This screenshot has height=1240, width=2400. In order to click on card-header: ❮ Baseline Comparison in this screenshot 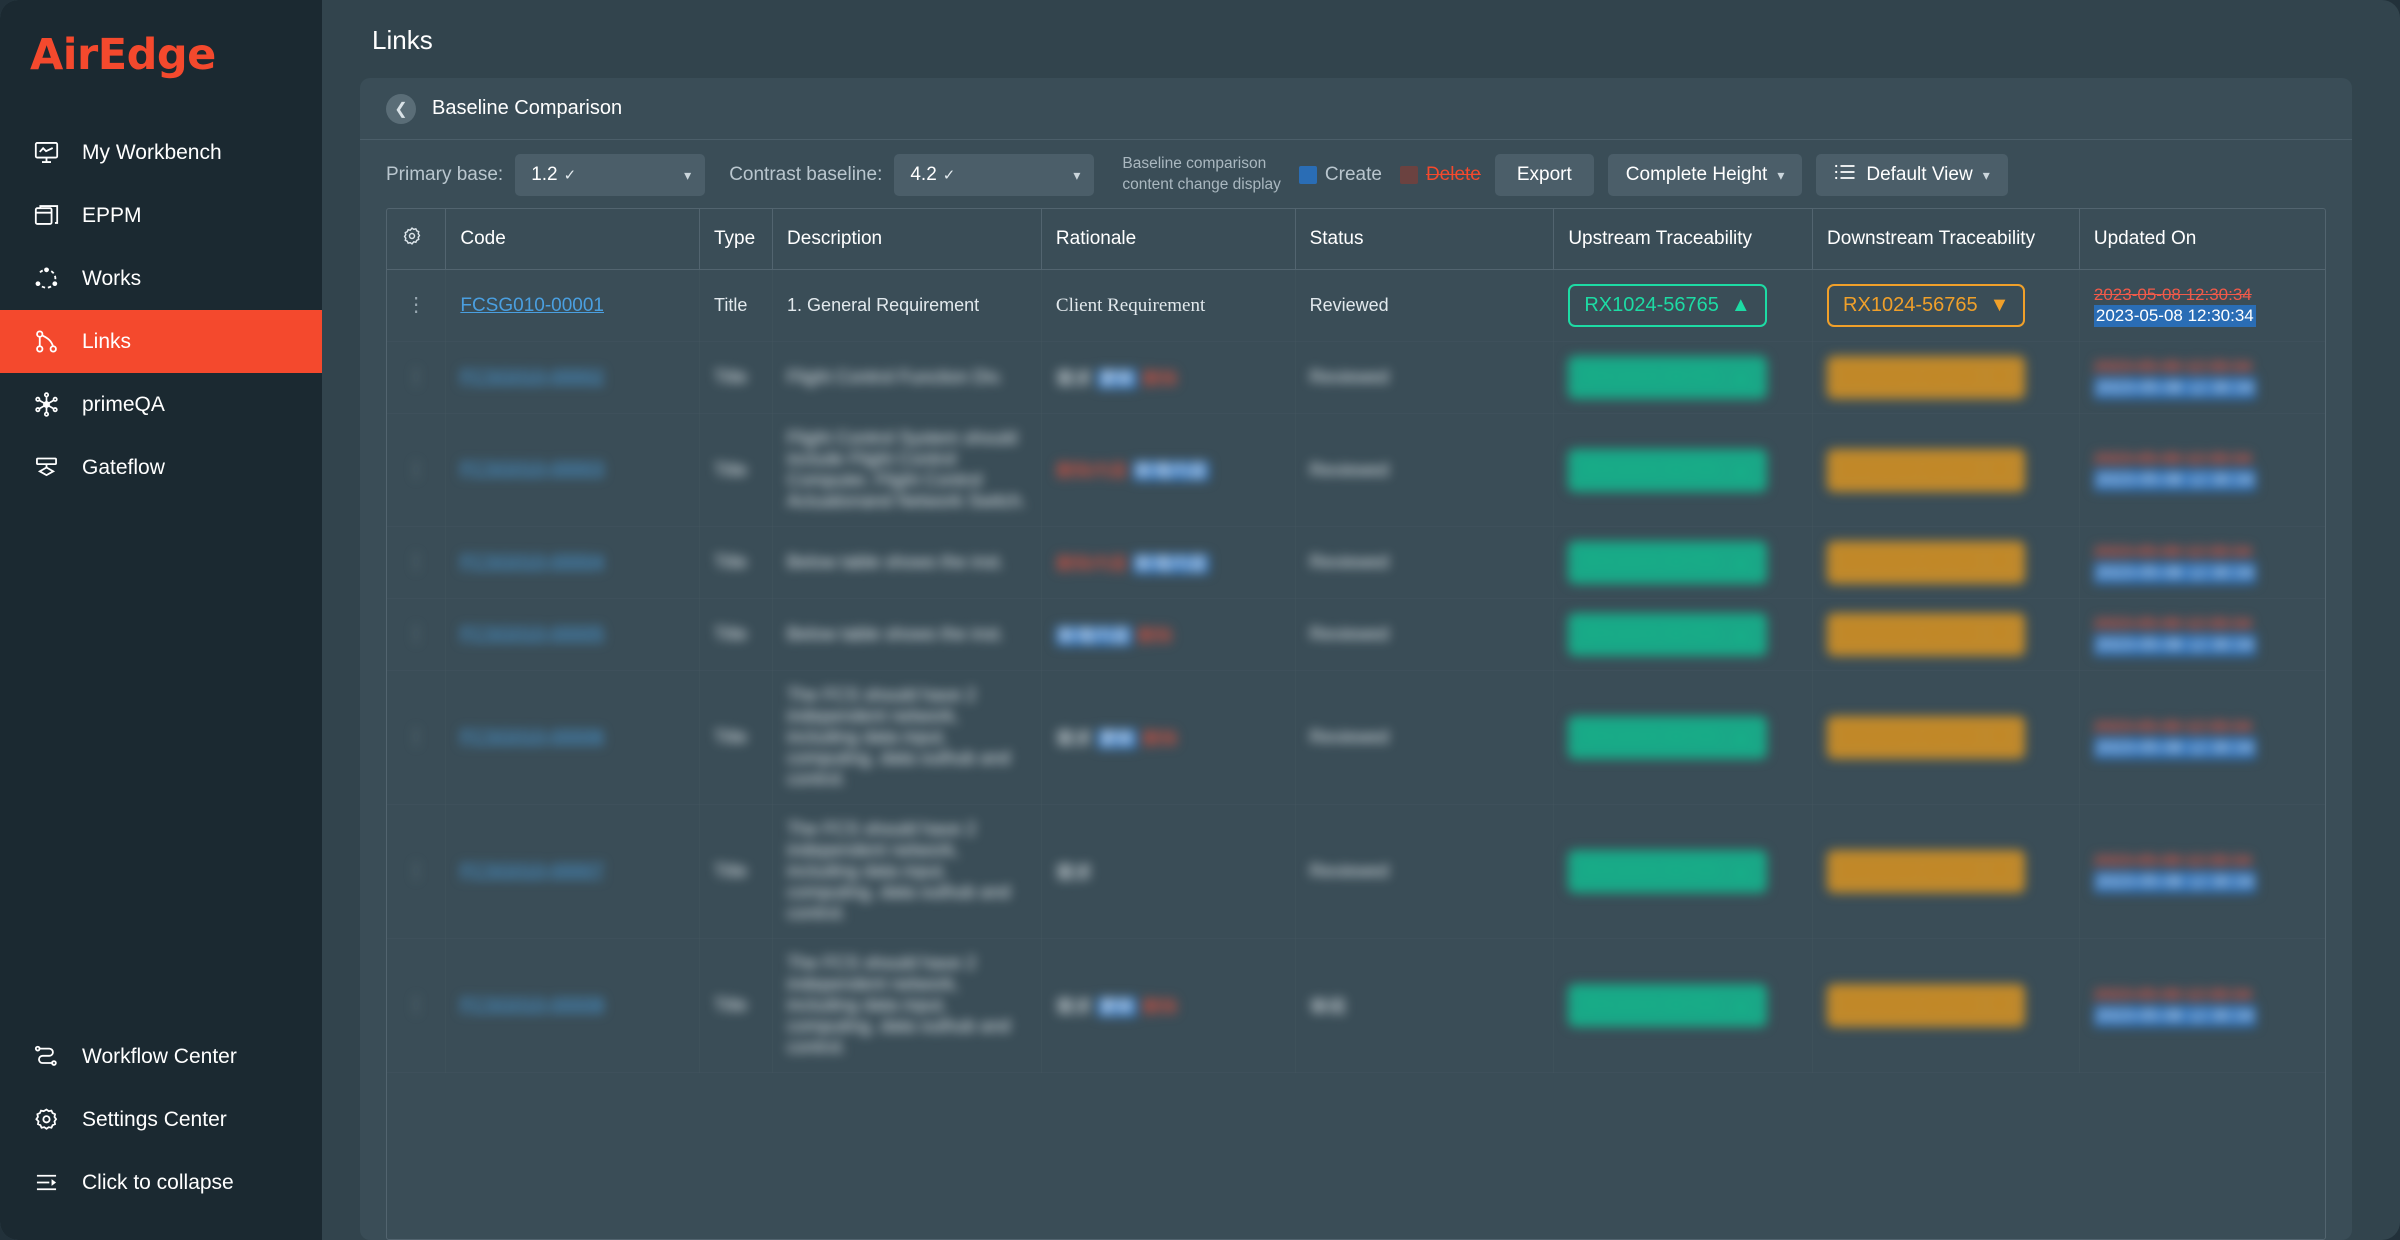, I will do `click(1356, 109)`.